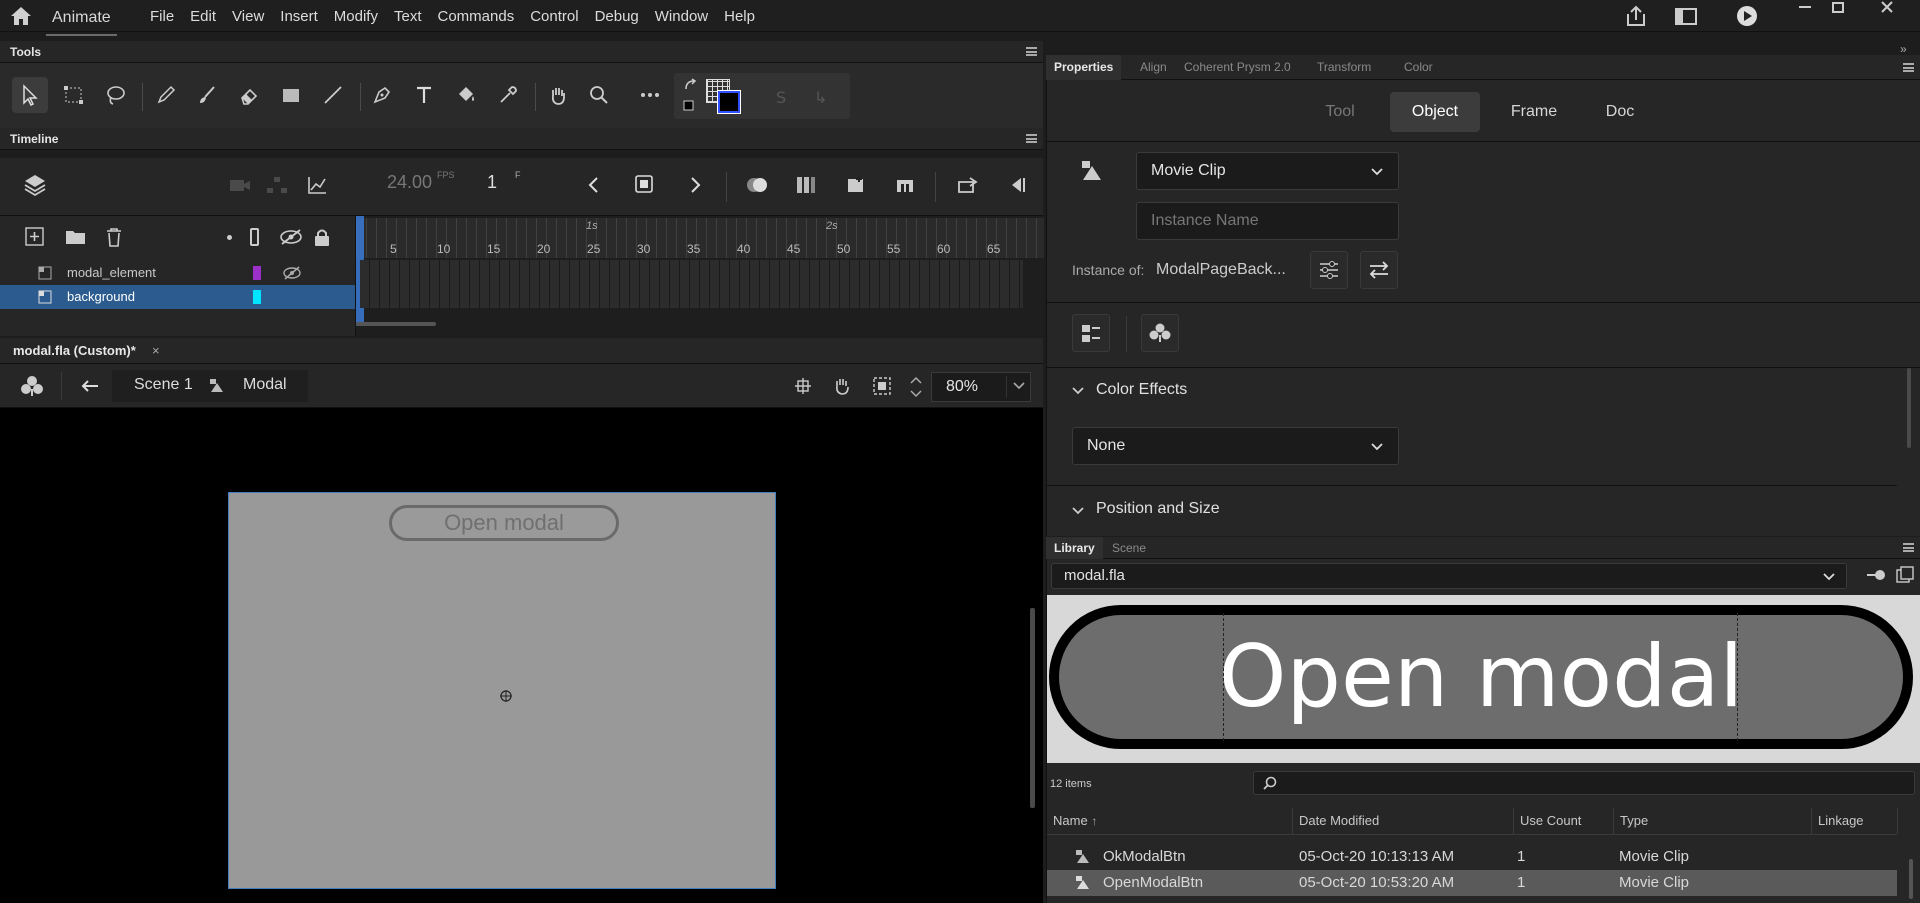  I want to click on layers-stack-icon, so click(35, 185).